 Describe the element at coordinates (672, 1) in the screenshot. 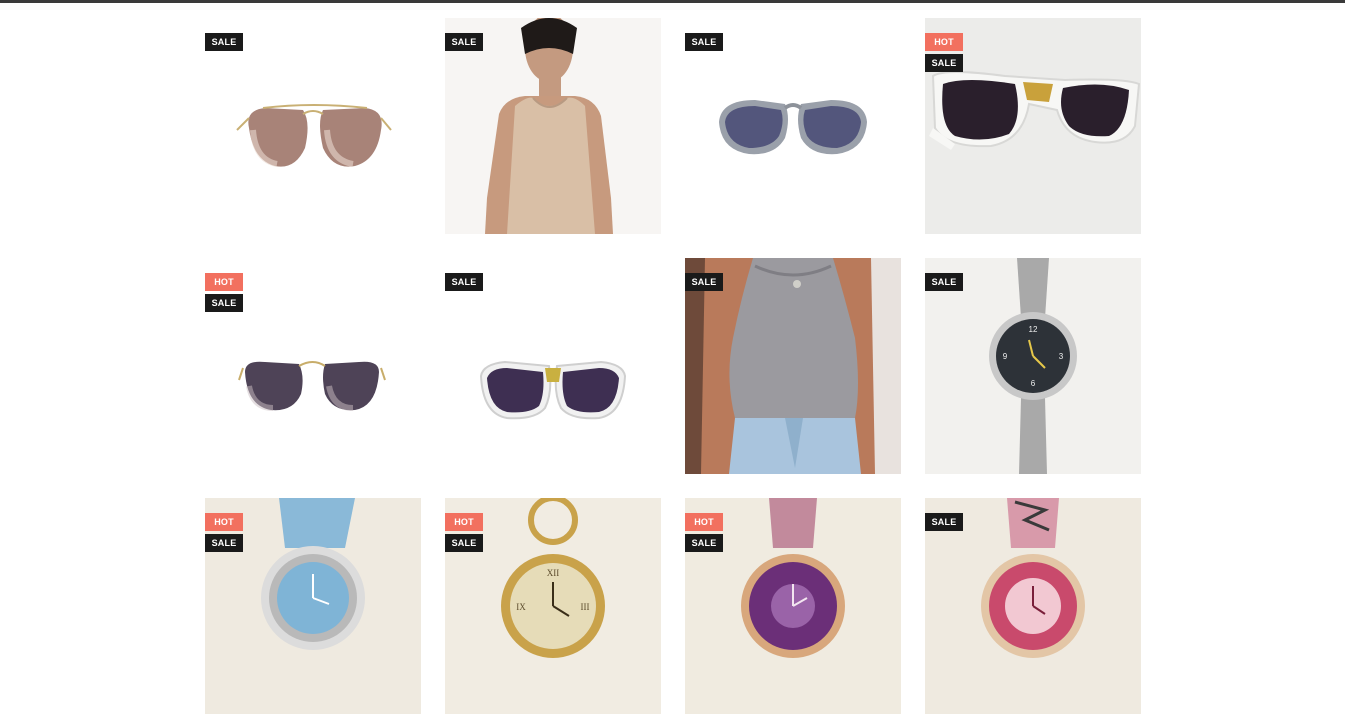

I see `top-bar` at that location.